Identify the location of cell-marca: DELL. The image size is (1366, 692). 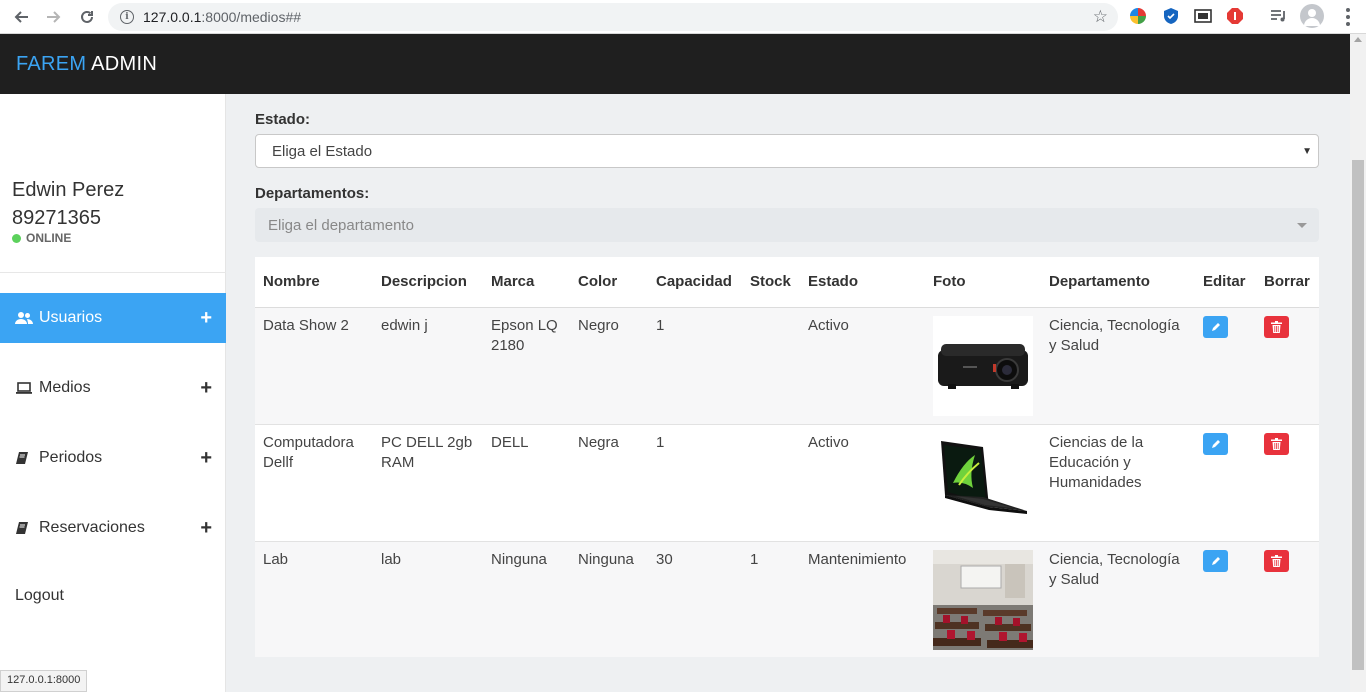
(526, 483).